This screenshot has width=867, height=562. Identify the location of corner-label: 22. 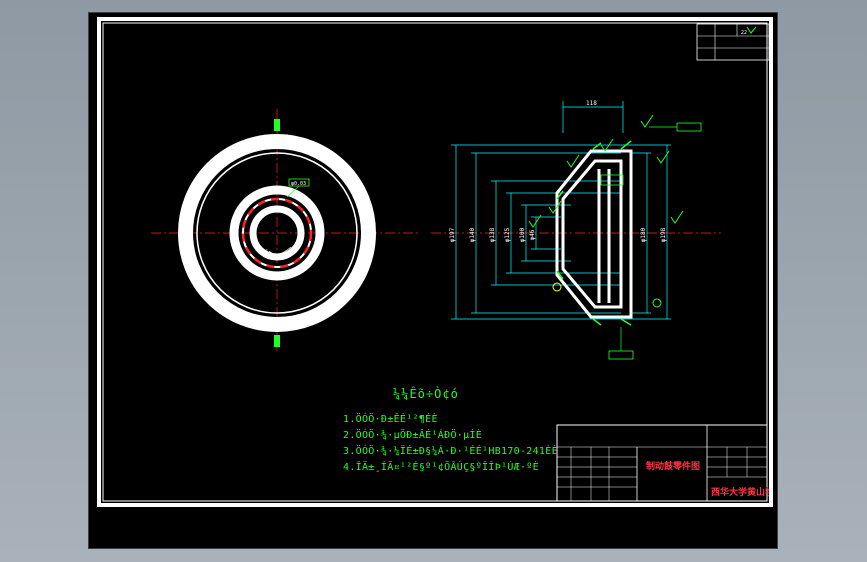
(744, 33).